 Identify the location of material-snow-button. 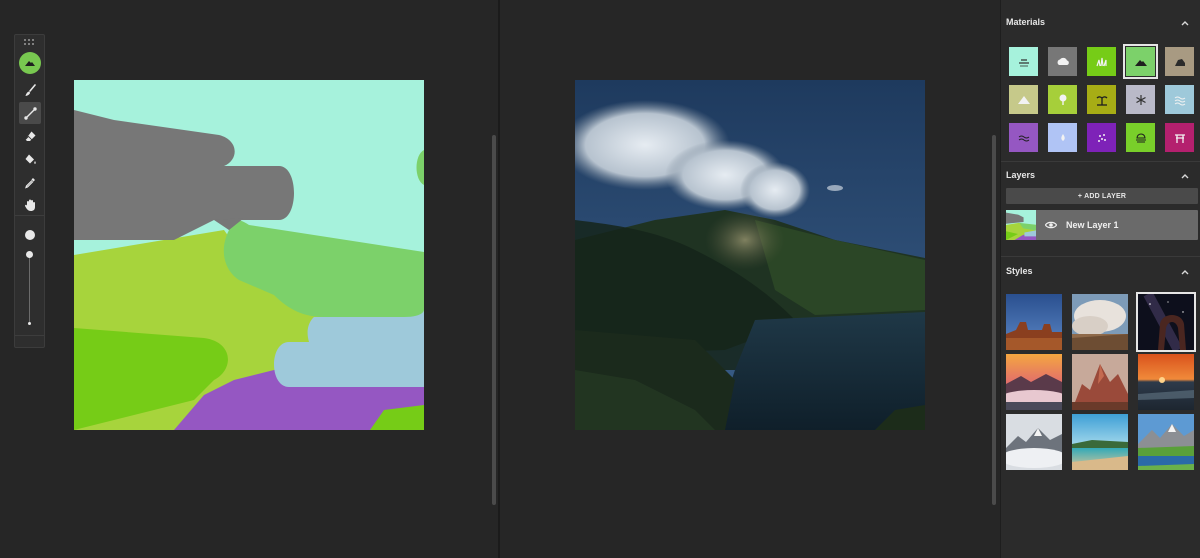
(1140, 99).